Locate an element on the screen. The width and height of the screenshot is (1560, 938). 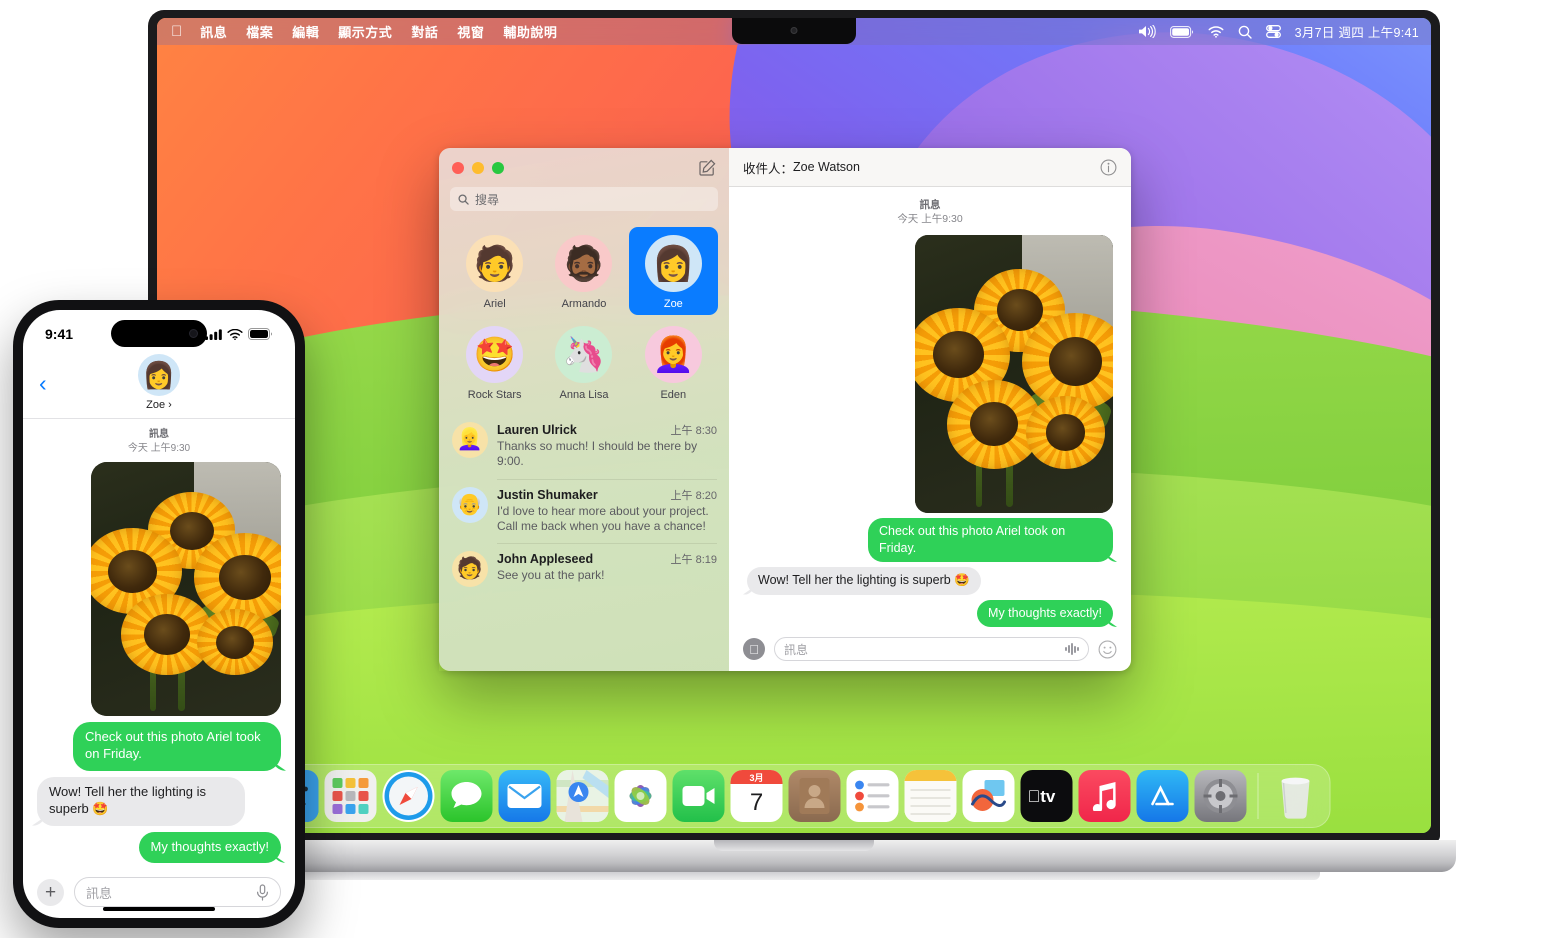
dock-item-contacts is located at coordinates (814, 796).